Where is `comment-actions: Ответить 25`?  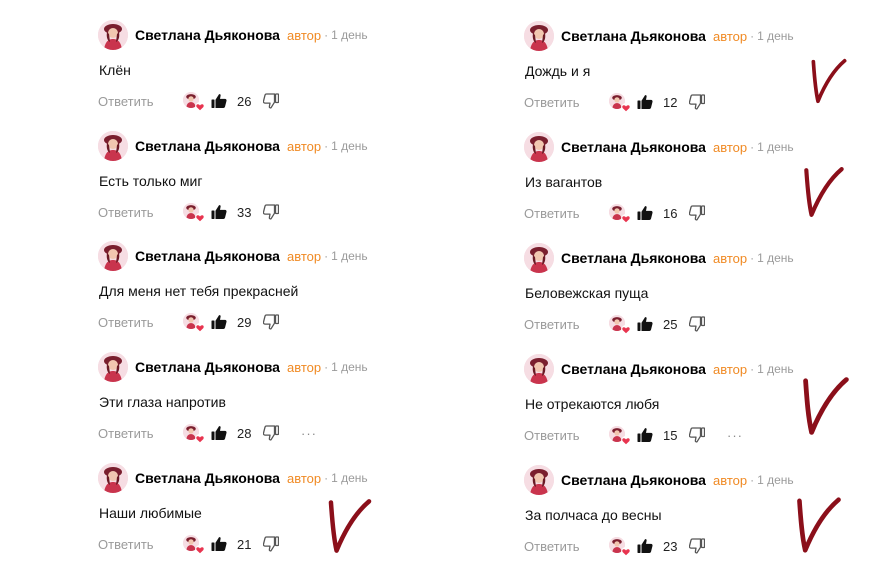
comment-actions: Ответить 25 is located at coordinates (614, 324).